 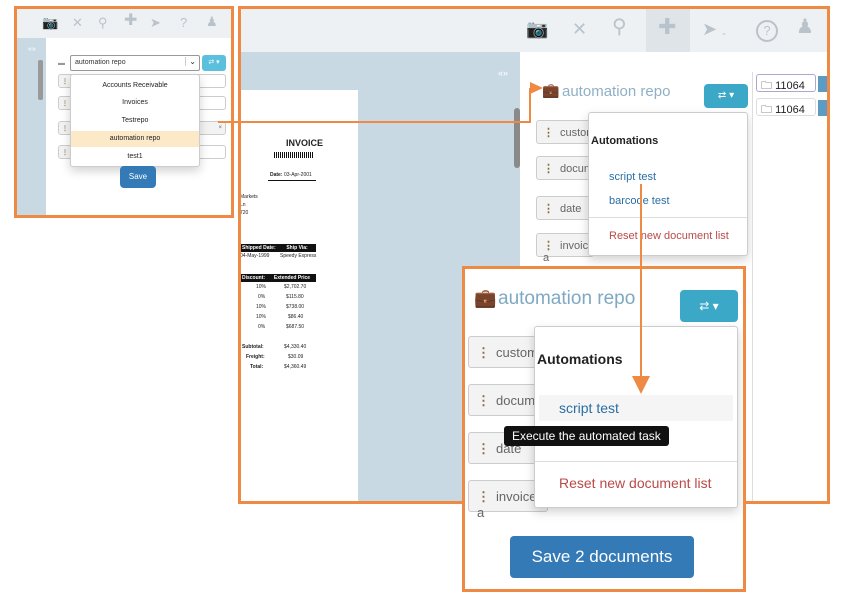 What do you see at coordinates (374, 105) in the screenshot?
I see `arrow-to-repo-title` at bounding box center [374, 105].